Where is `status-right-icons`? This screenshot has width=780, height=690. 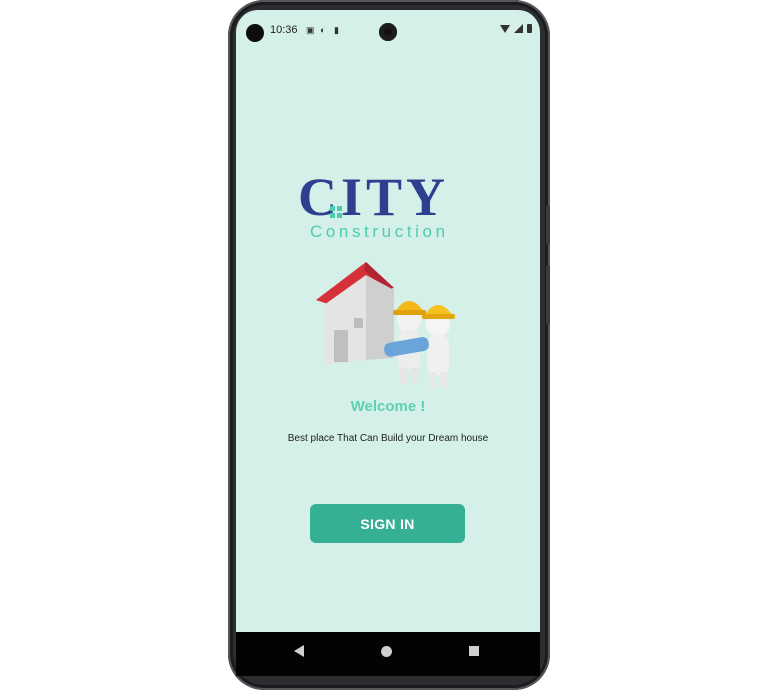
status-right-icons is located at coordinates (516, 28).